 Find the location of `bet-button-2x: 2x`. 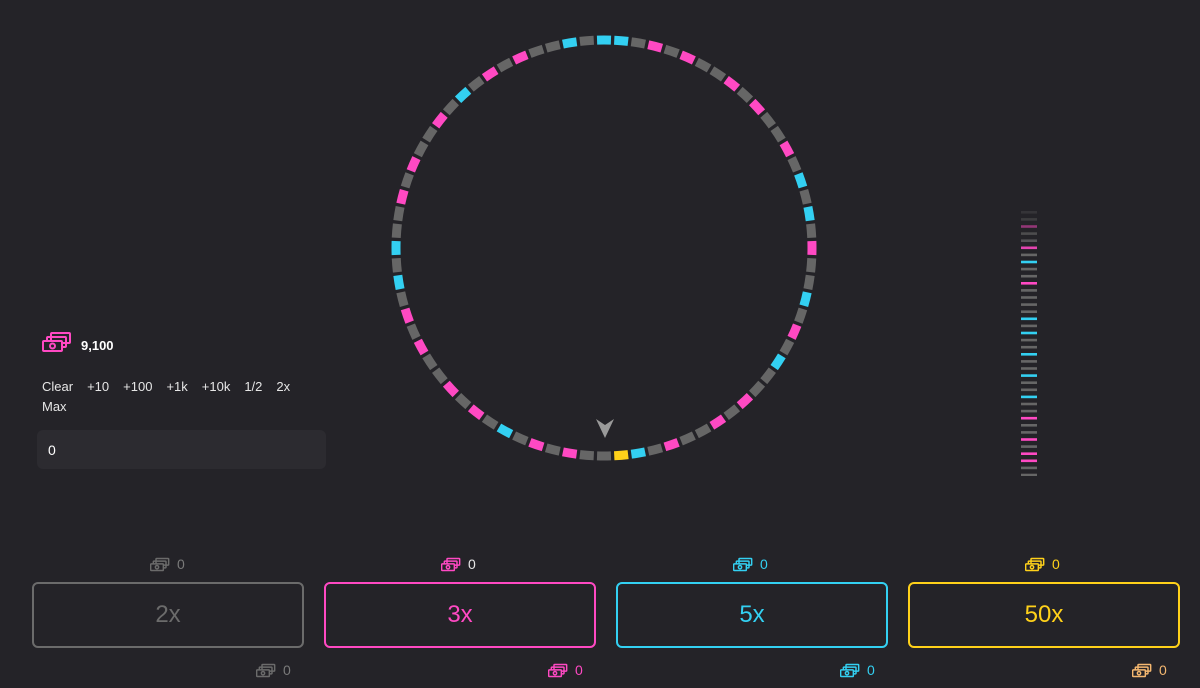

bet-button-2x: 2x is located at coordinates (168, 615).